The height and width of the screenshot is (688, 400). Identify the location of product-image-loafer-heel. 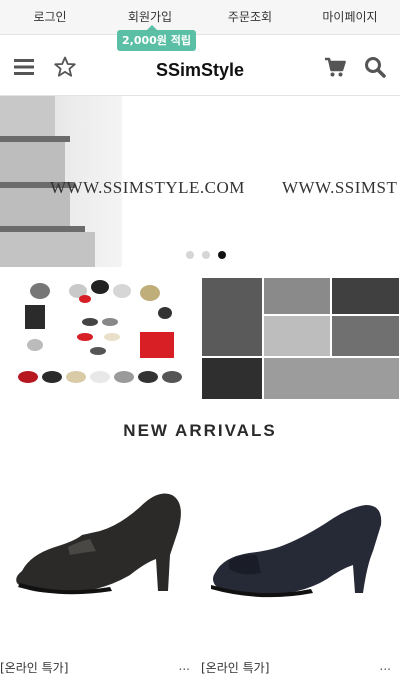
(98, 544).